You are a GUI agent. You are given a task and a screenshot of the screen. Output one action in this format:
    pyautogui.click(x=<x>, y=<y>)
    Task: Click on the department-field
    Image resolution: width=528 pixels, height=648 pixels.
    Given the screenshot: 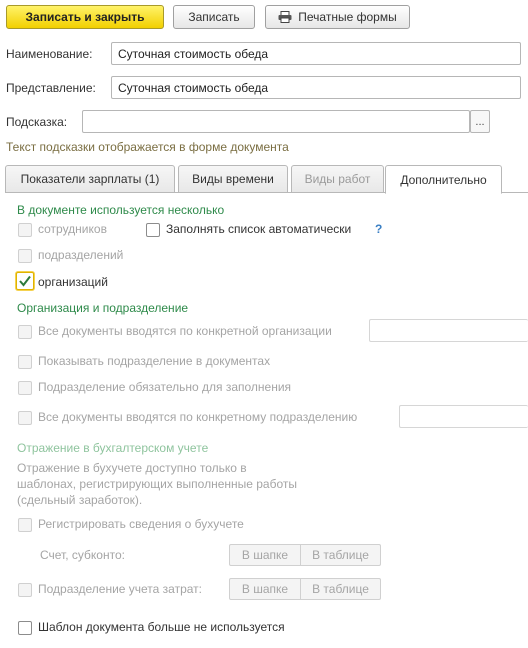 What is the action you would take?
    pyautogui.click(x=463, y=416)
    